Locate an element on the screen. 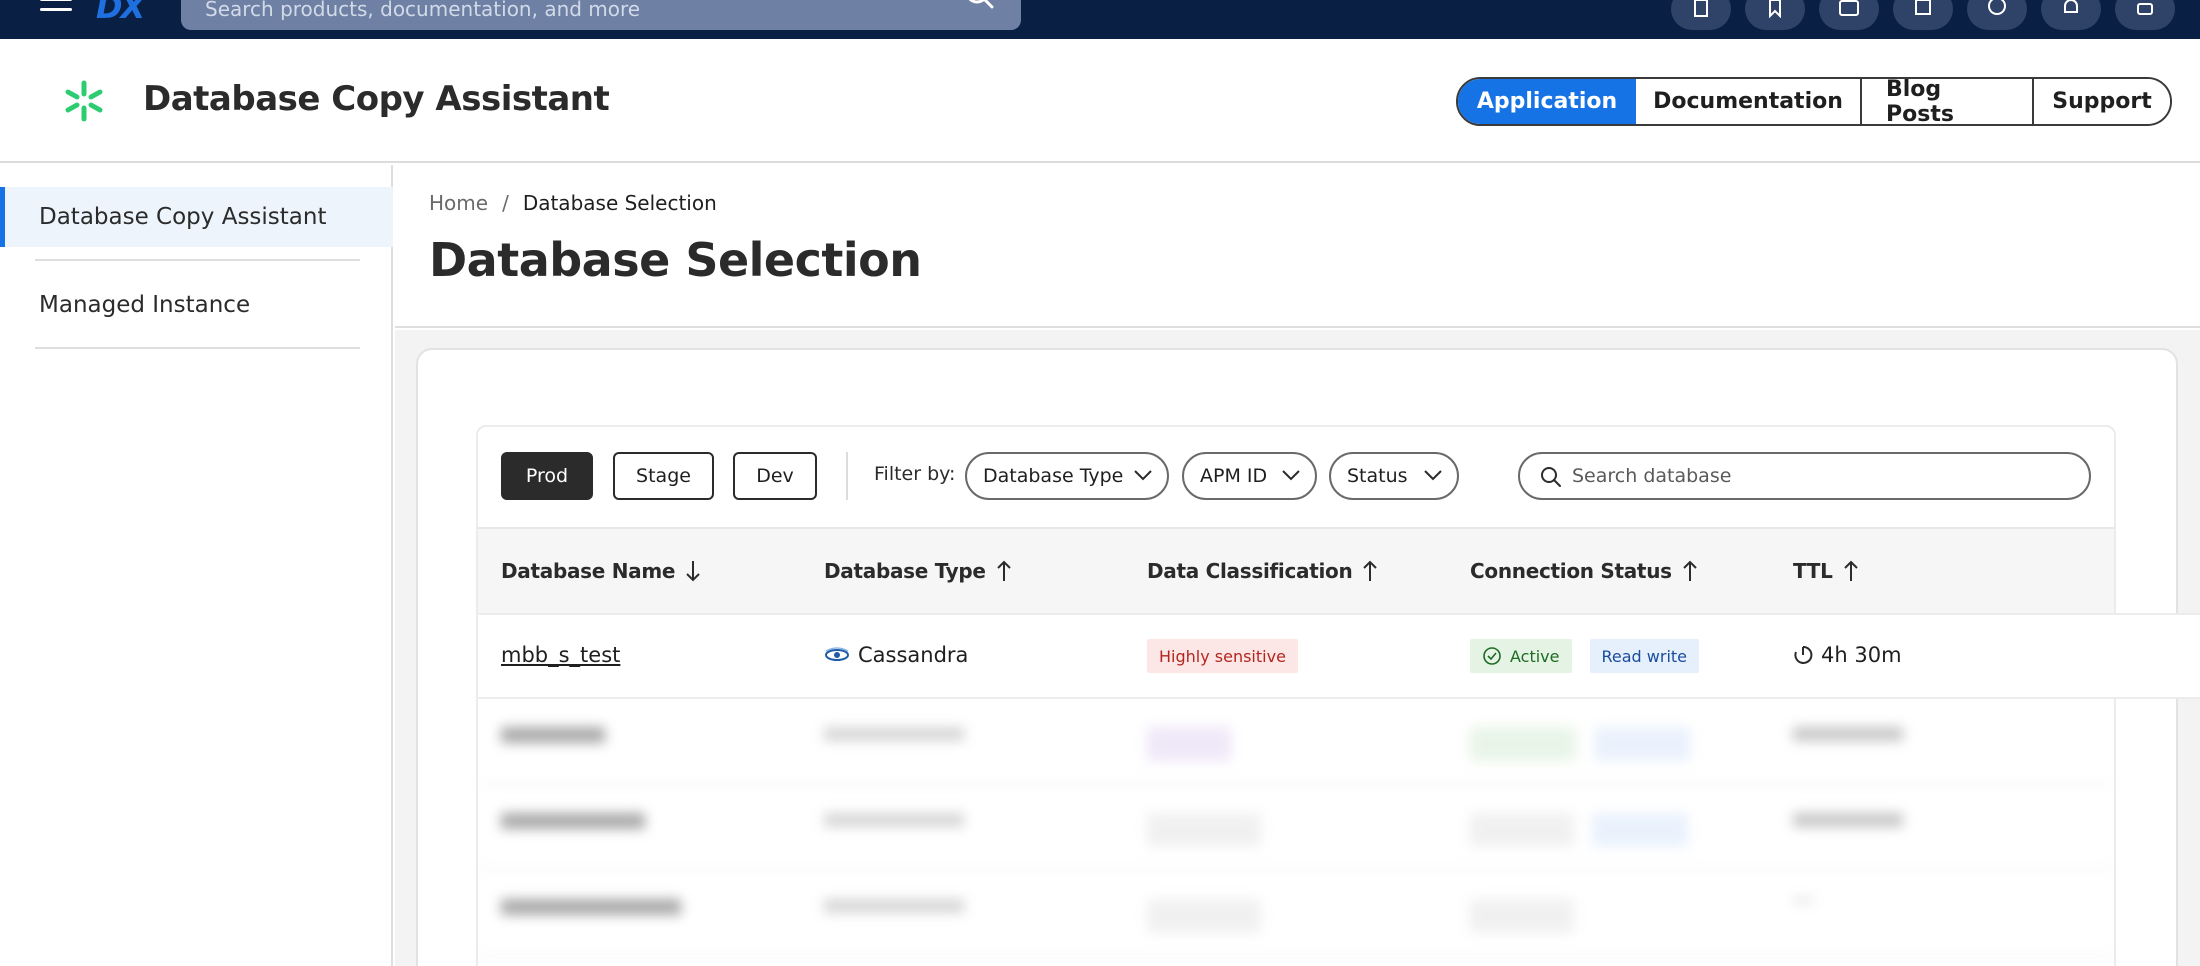  page-title: Database Selection is located at coordinates (675, 260).